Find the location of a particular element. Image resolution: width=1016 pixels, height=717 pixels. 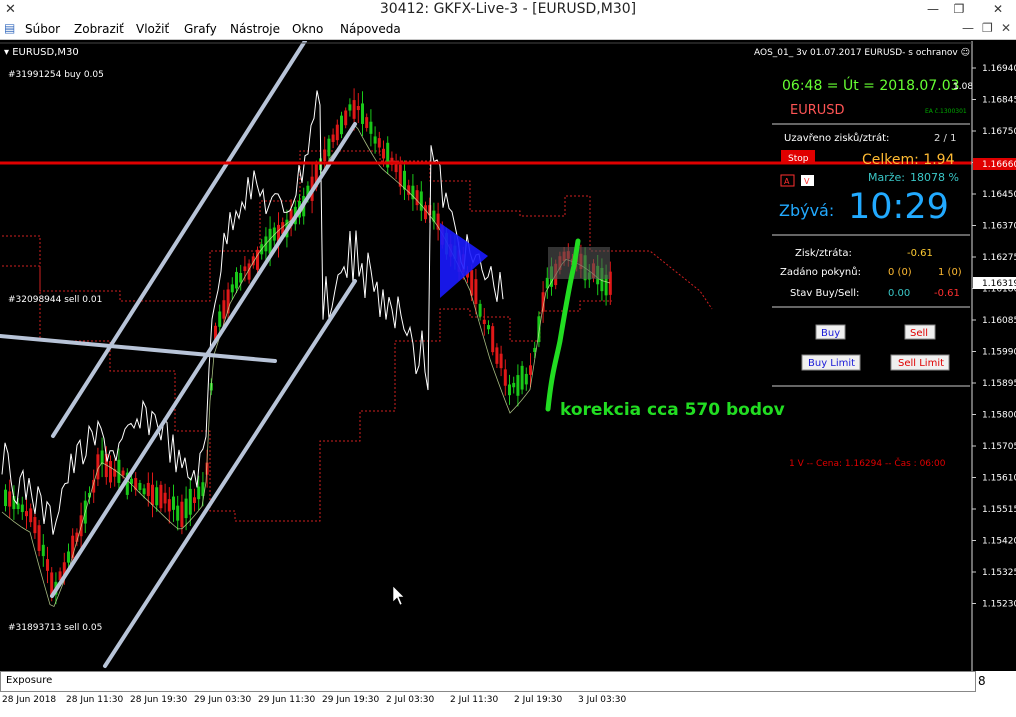

panel-symbol: EURUSD is located at coordinates (817, 110).